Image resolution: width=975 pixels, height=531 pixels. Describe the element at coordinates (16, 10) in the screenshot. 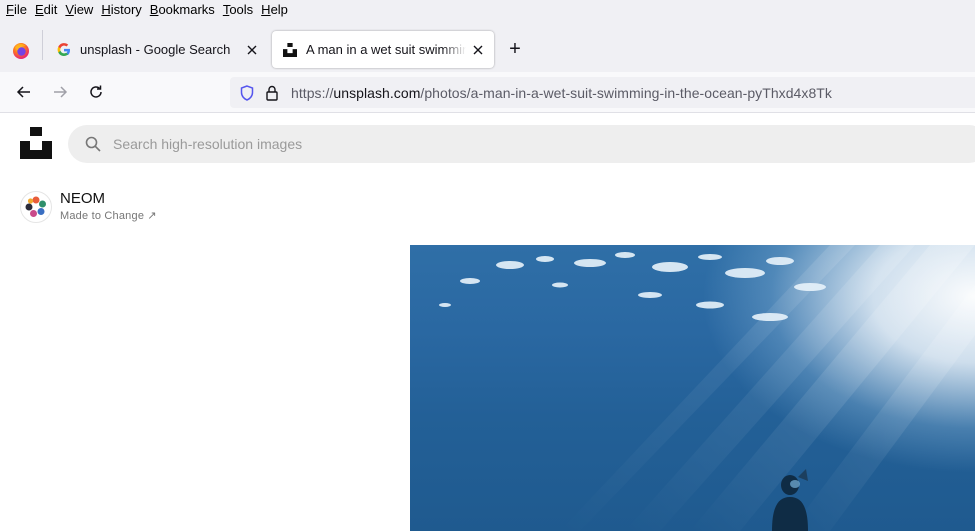

I see `menu-file: File` at that location.